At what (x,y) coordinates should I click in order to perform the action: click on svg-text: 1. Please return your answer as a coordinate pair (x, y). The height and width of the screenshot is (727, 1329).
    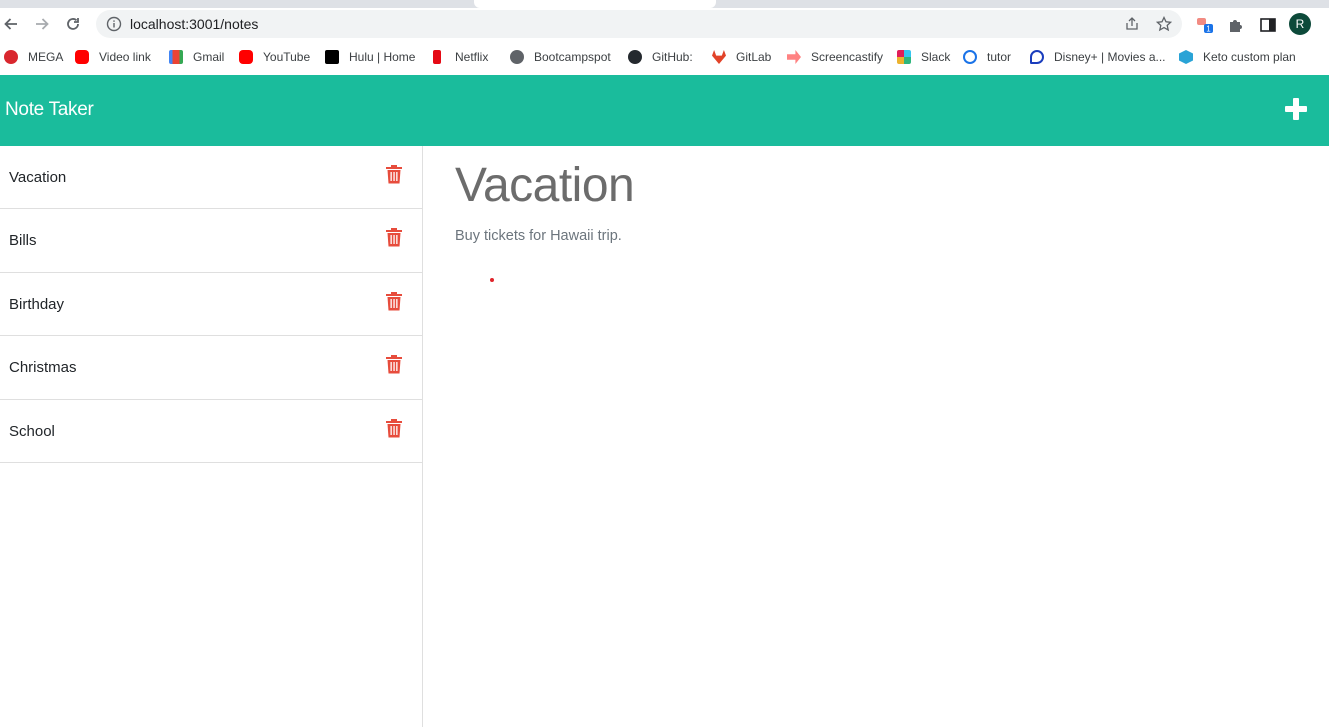
    Looking at the image, I should click on (1208, 29).